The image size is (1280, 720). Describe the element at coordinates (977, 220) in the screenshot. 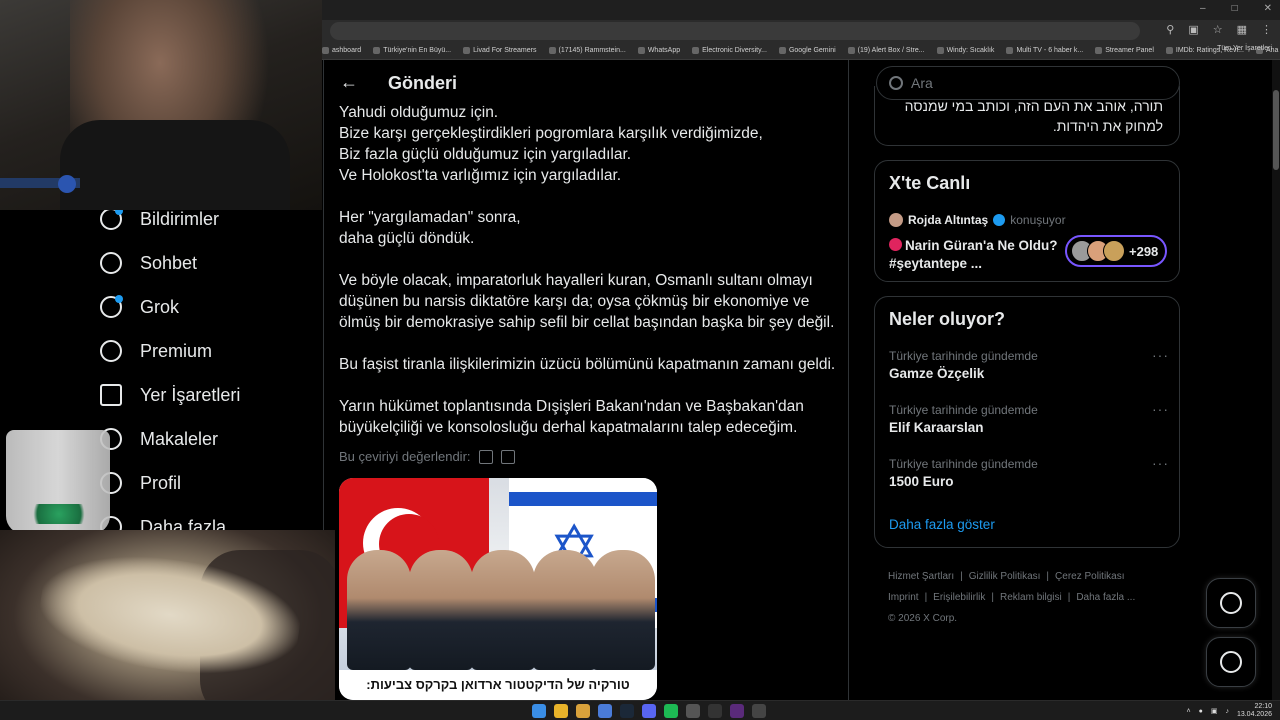

I see `live-host: Rojda Altıntaş konuşuyor` at that location.